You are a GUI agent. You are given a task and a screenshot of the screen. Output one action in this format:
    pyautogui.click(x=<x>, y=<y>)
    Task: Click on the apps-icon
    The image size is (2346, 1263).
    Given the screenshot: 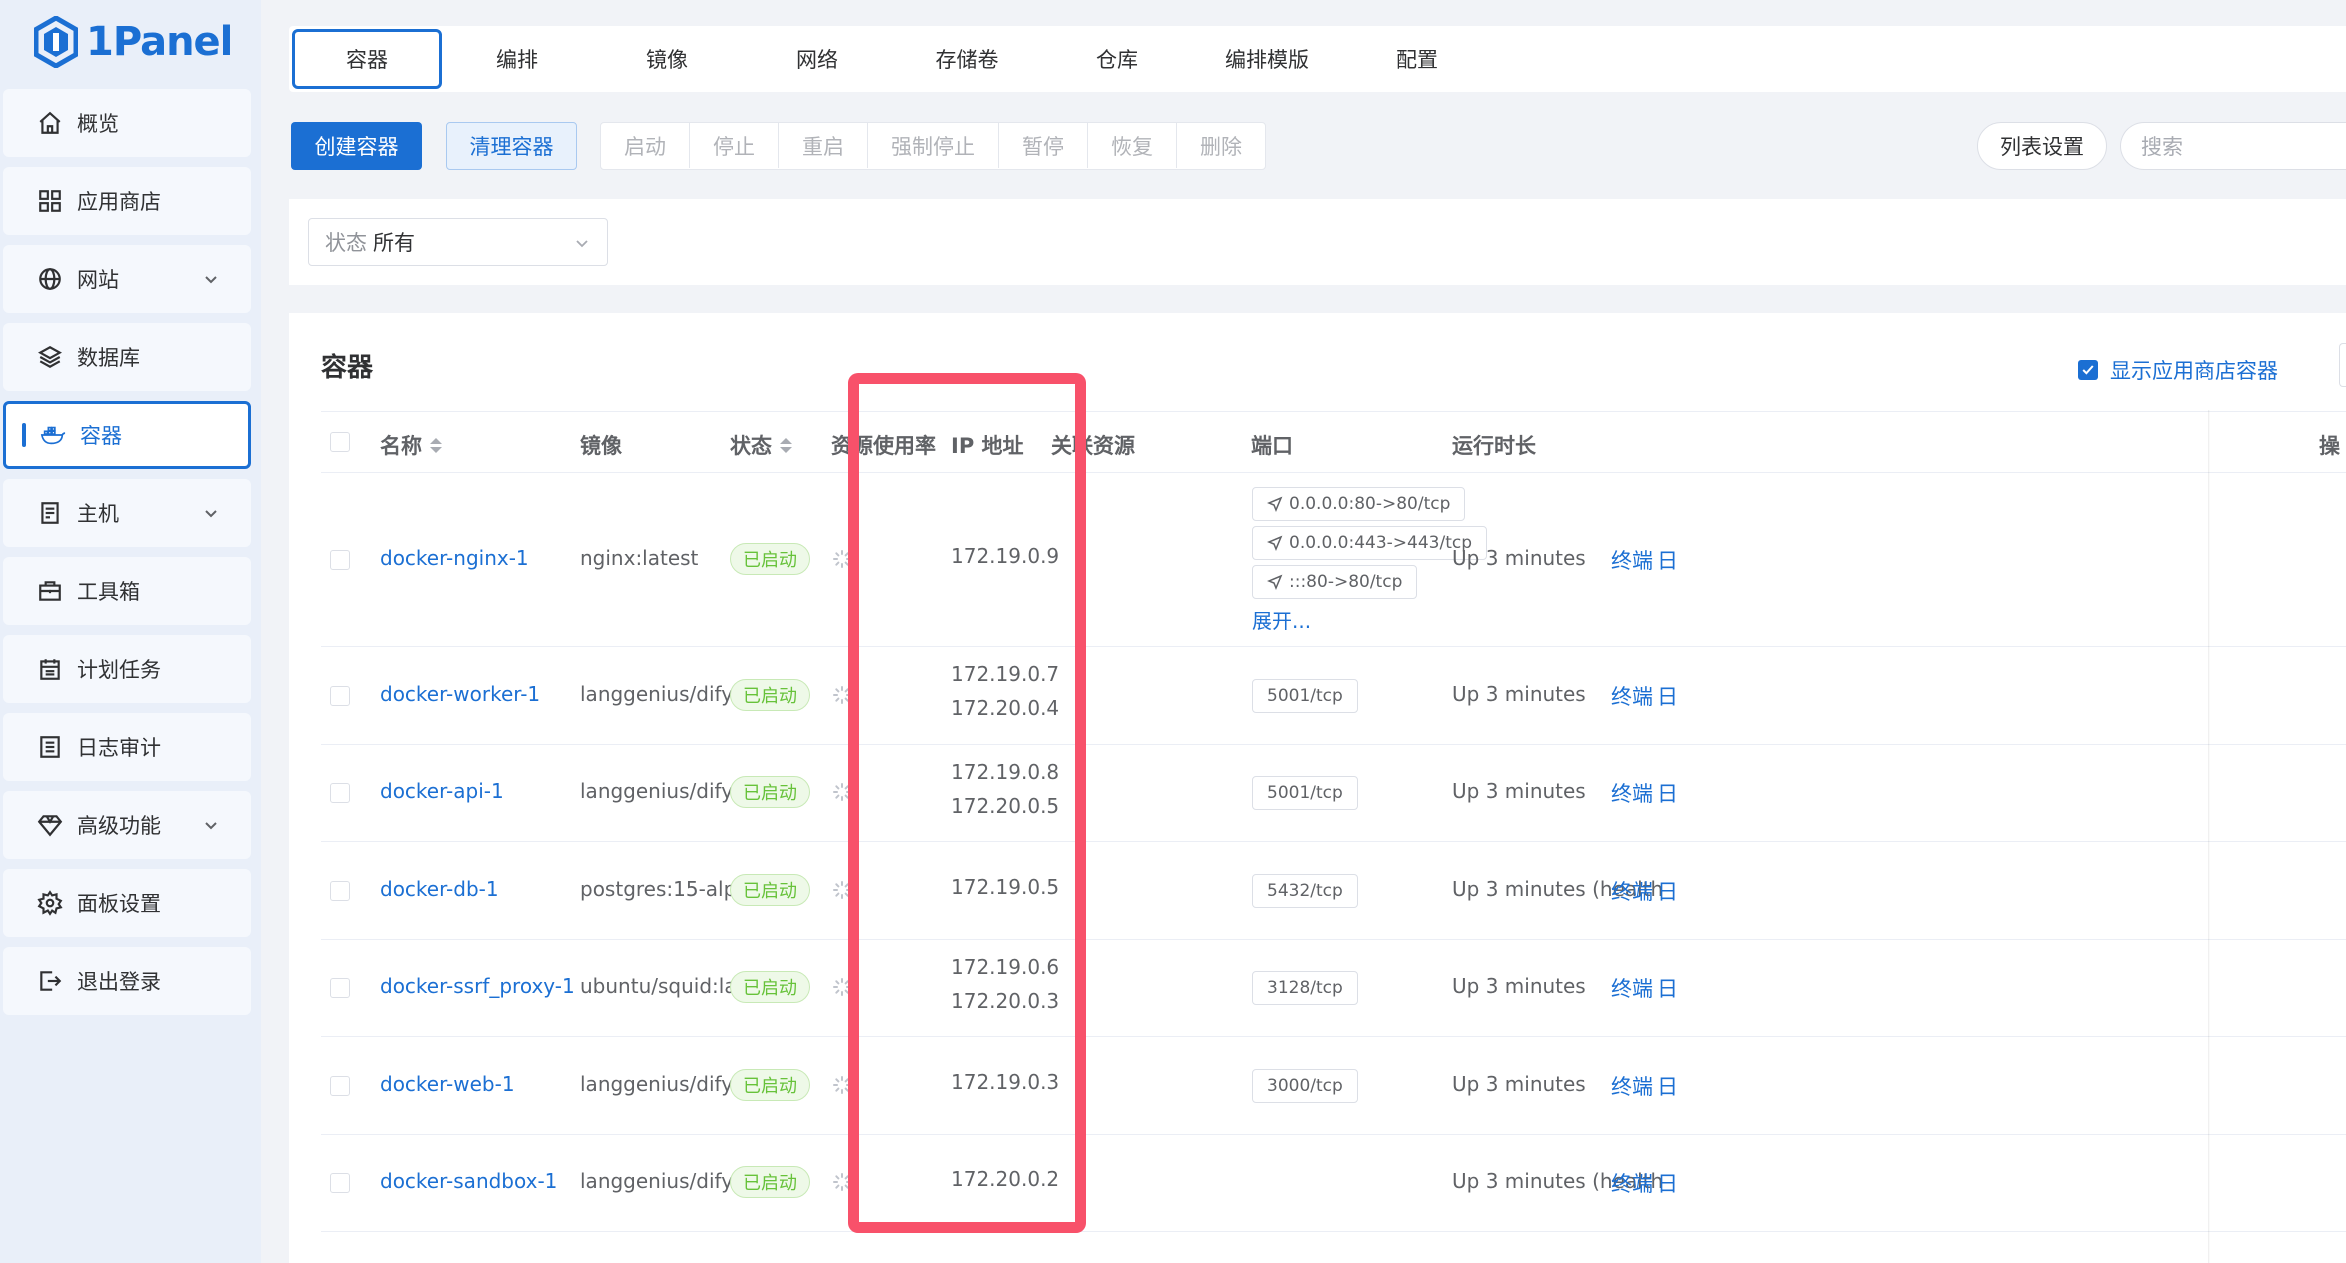 What is the action you would take?
    pyautogui.click(x=50, y=201)
    